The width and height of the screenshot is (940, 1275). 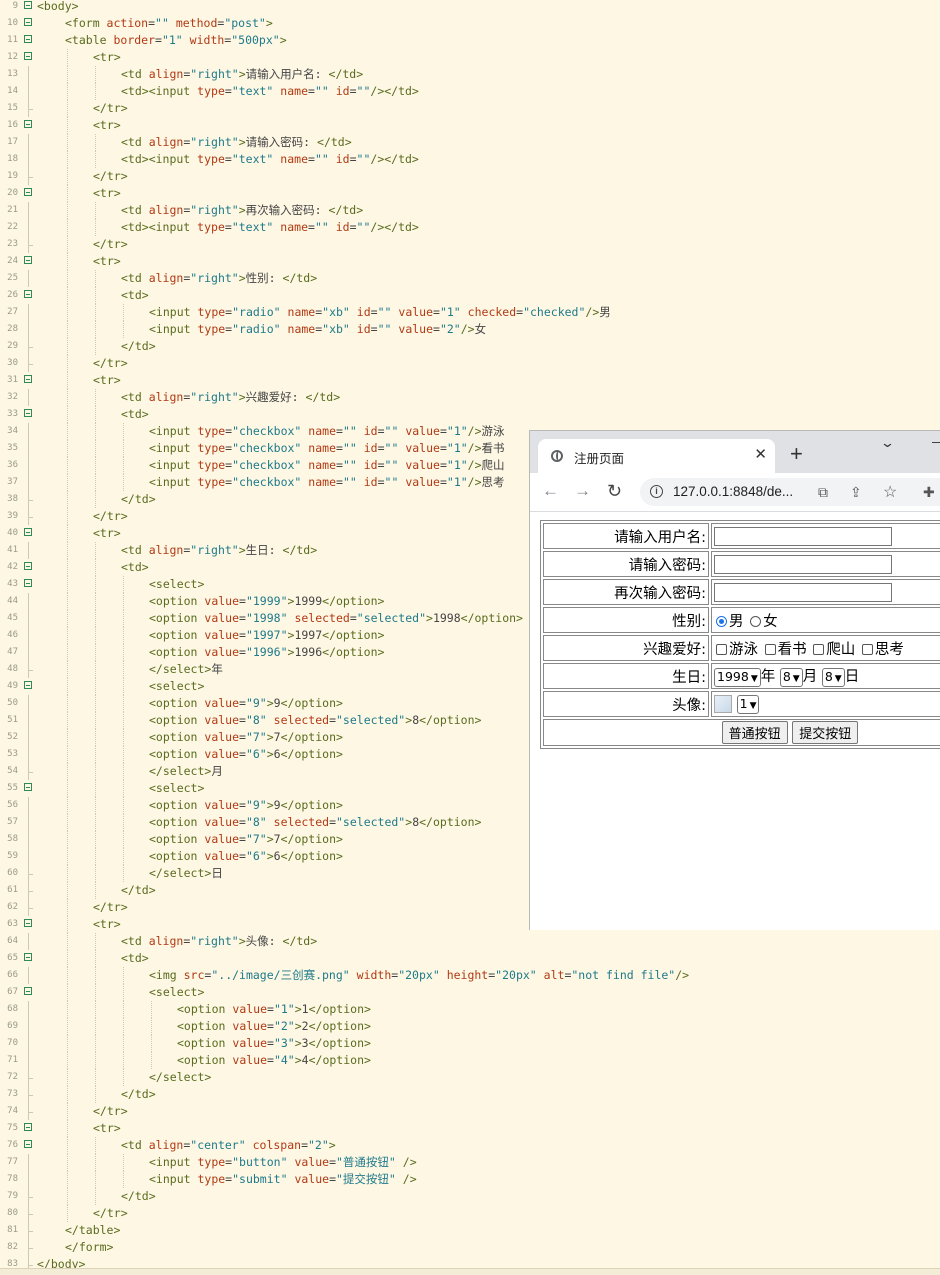 What do you see at coordinates (470, 1230) in the screenshot?
I see `code-line: 81 </table>` at bounding box center [470, 1230].